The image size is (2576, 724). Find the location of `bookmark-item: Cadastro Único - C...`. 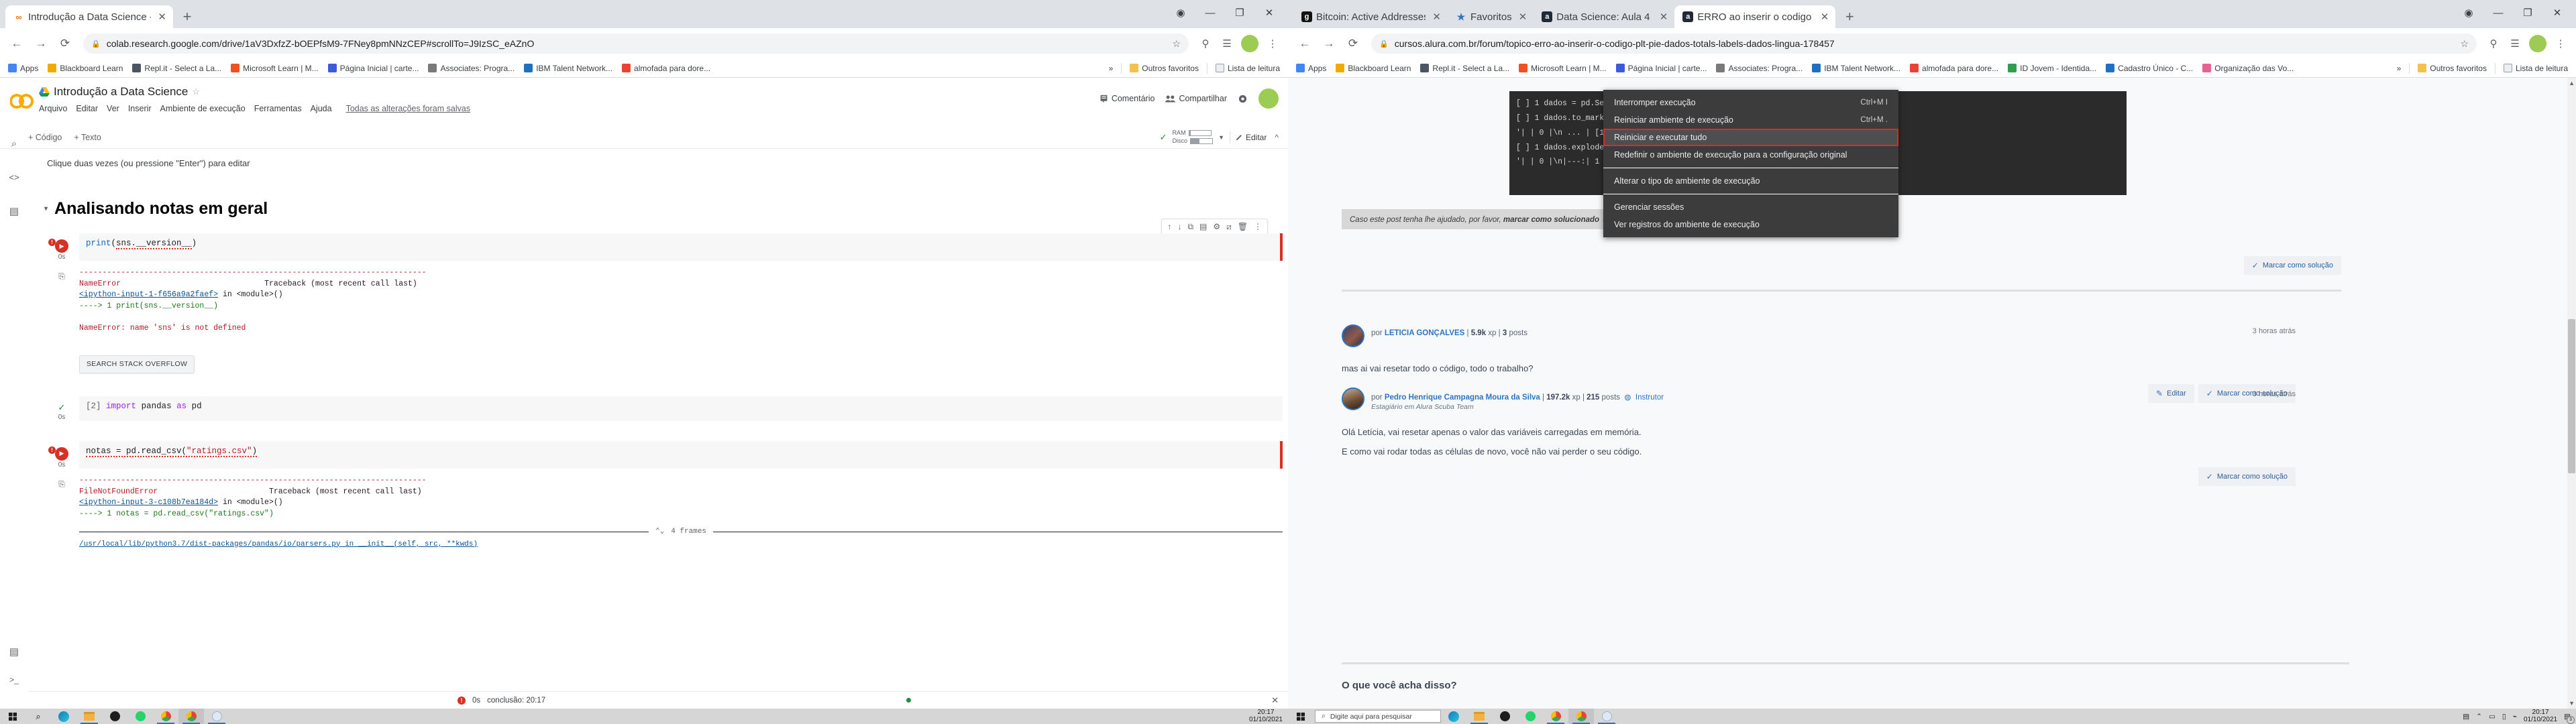

bookmark-item: Cadastro Único - C... is located at coordinates (2149, 68).